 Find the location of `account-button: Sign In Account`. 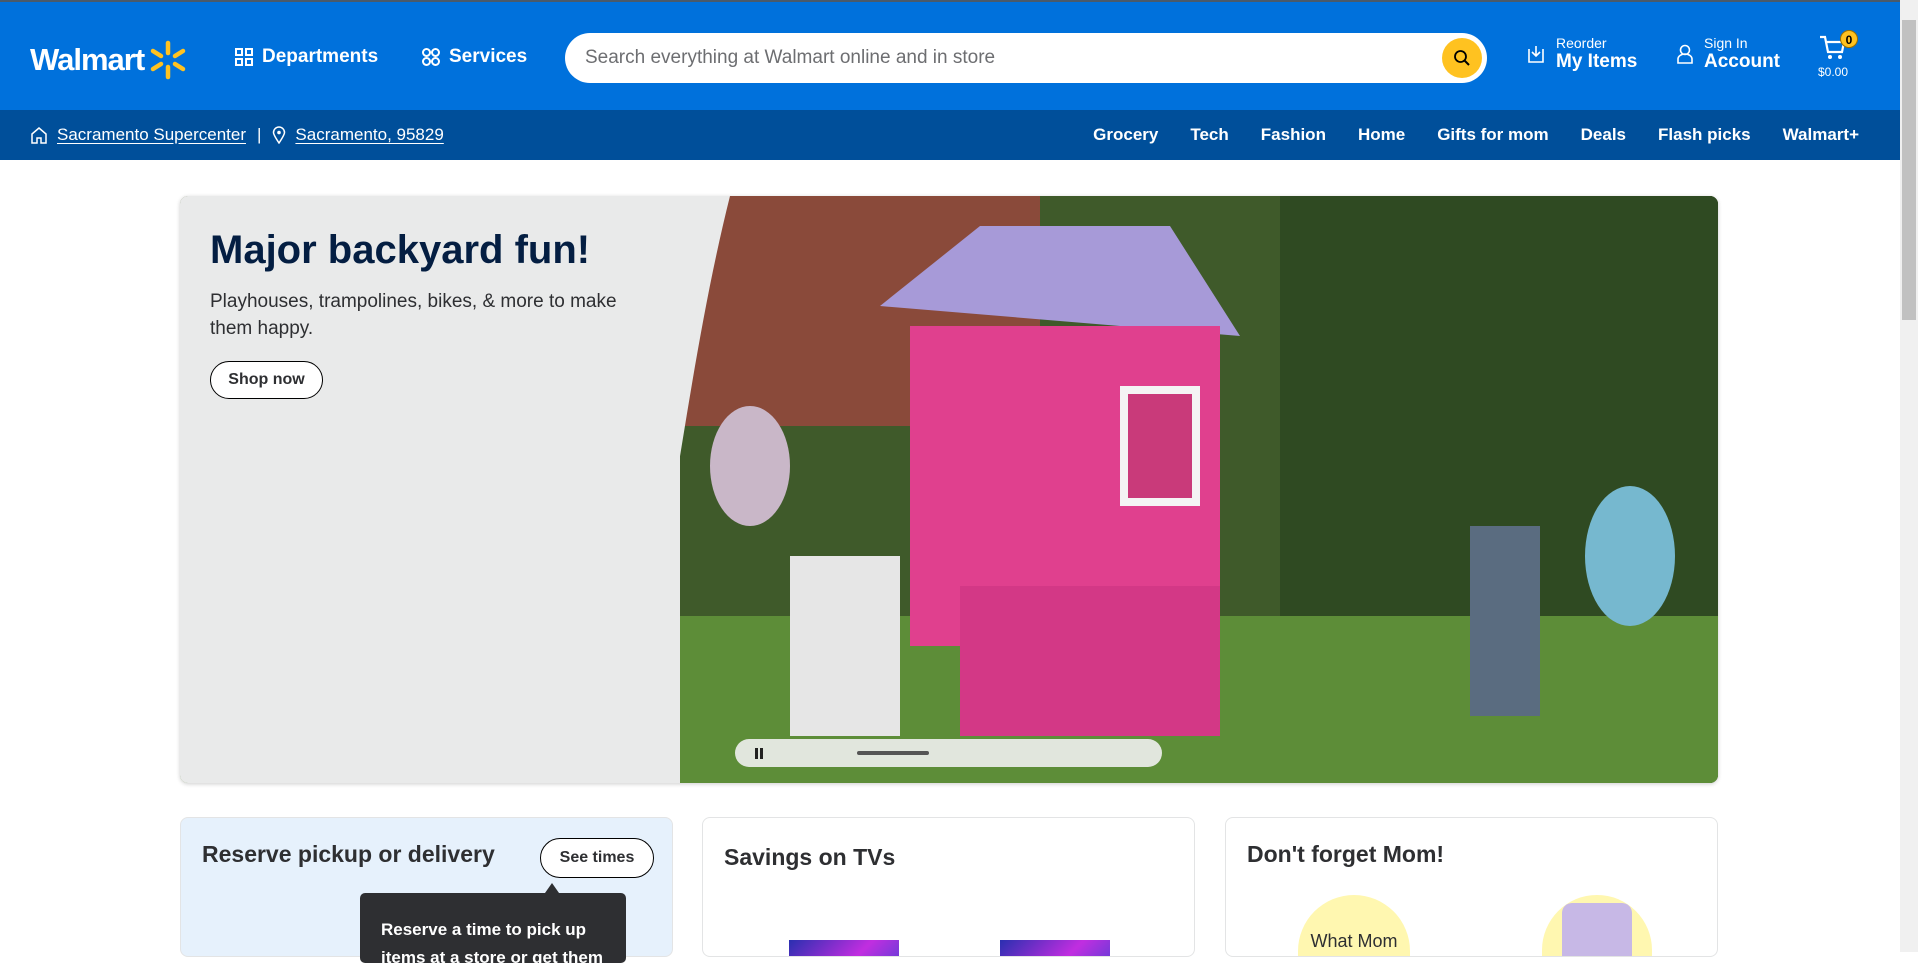

account-button: Sign In Account is located at coordinates (1728, 54).